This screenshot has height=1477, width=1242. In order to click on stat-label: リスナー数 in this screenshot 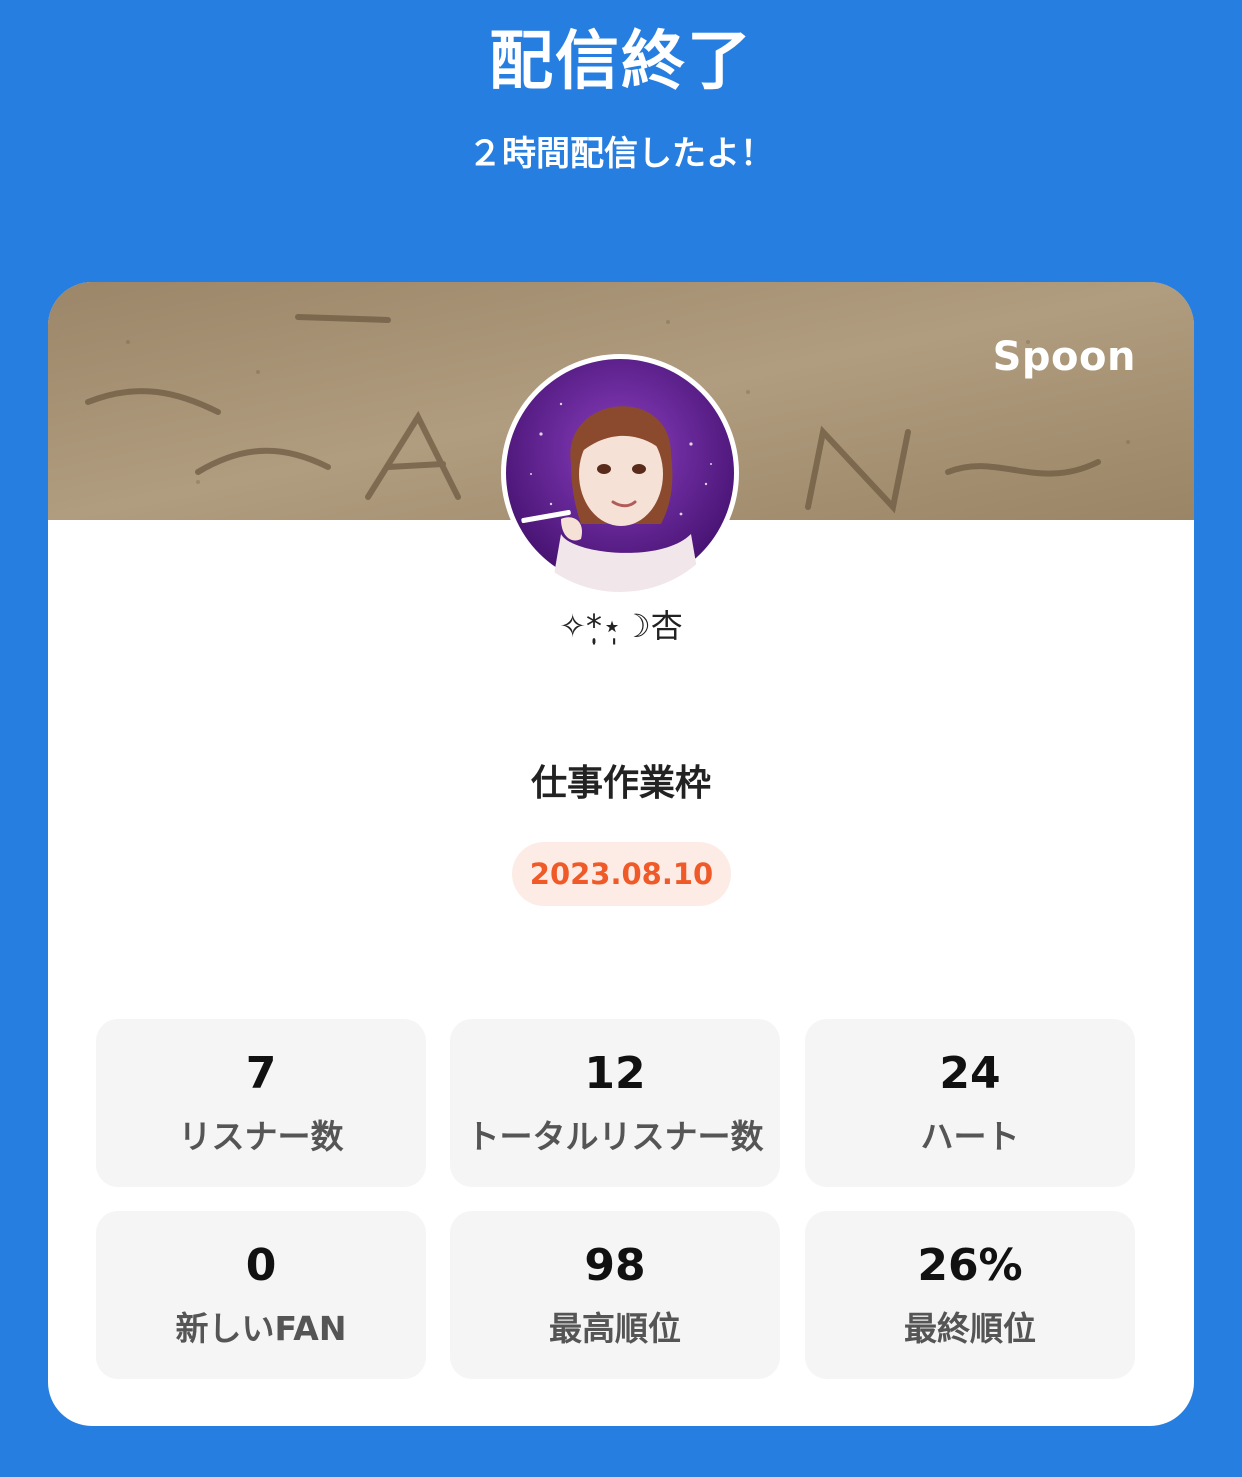, I will do `click(261, 1136)`.